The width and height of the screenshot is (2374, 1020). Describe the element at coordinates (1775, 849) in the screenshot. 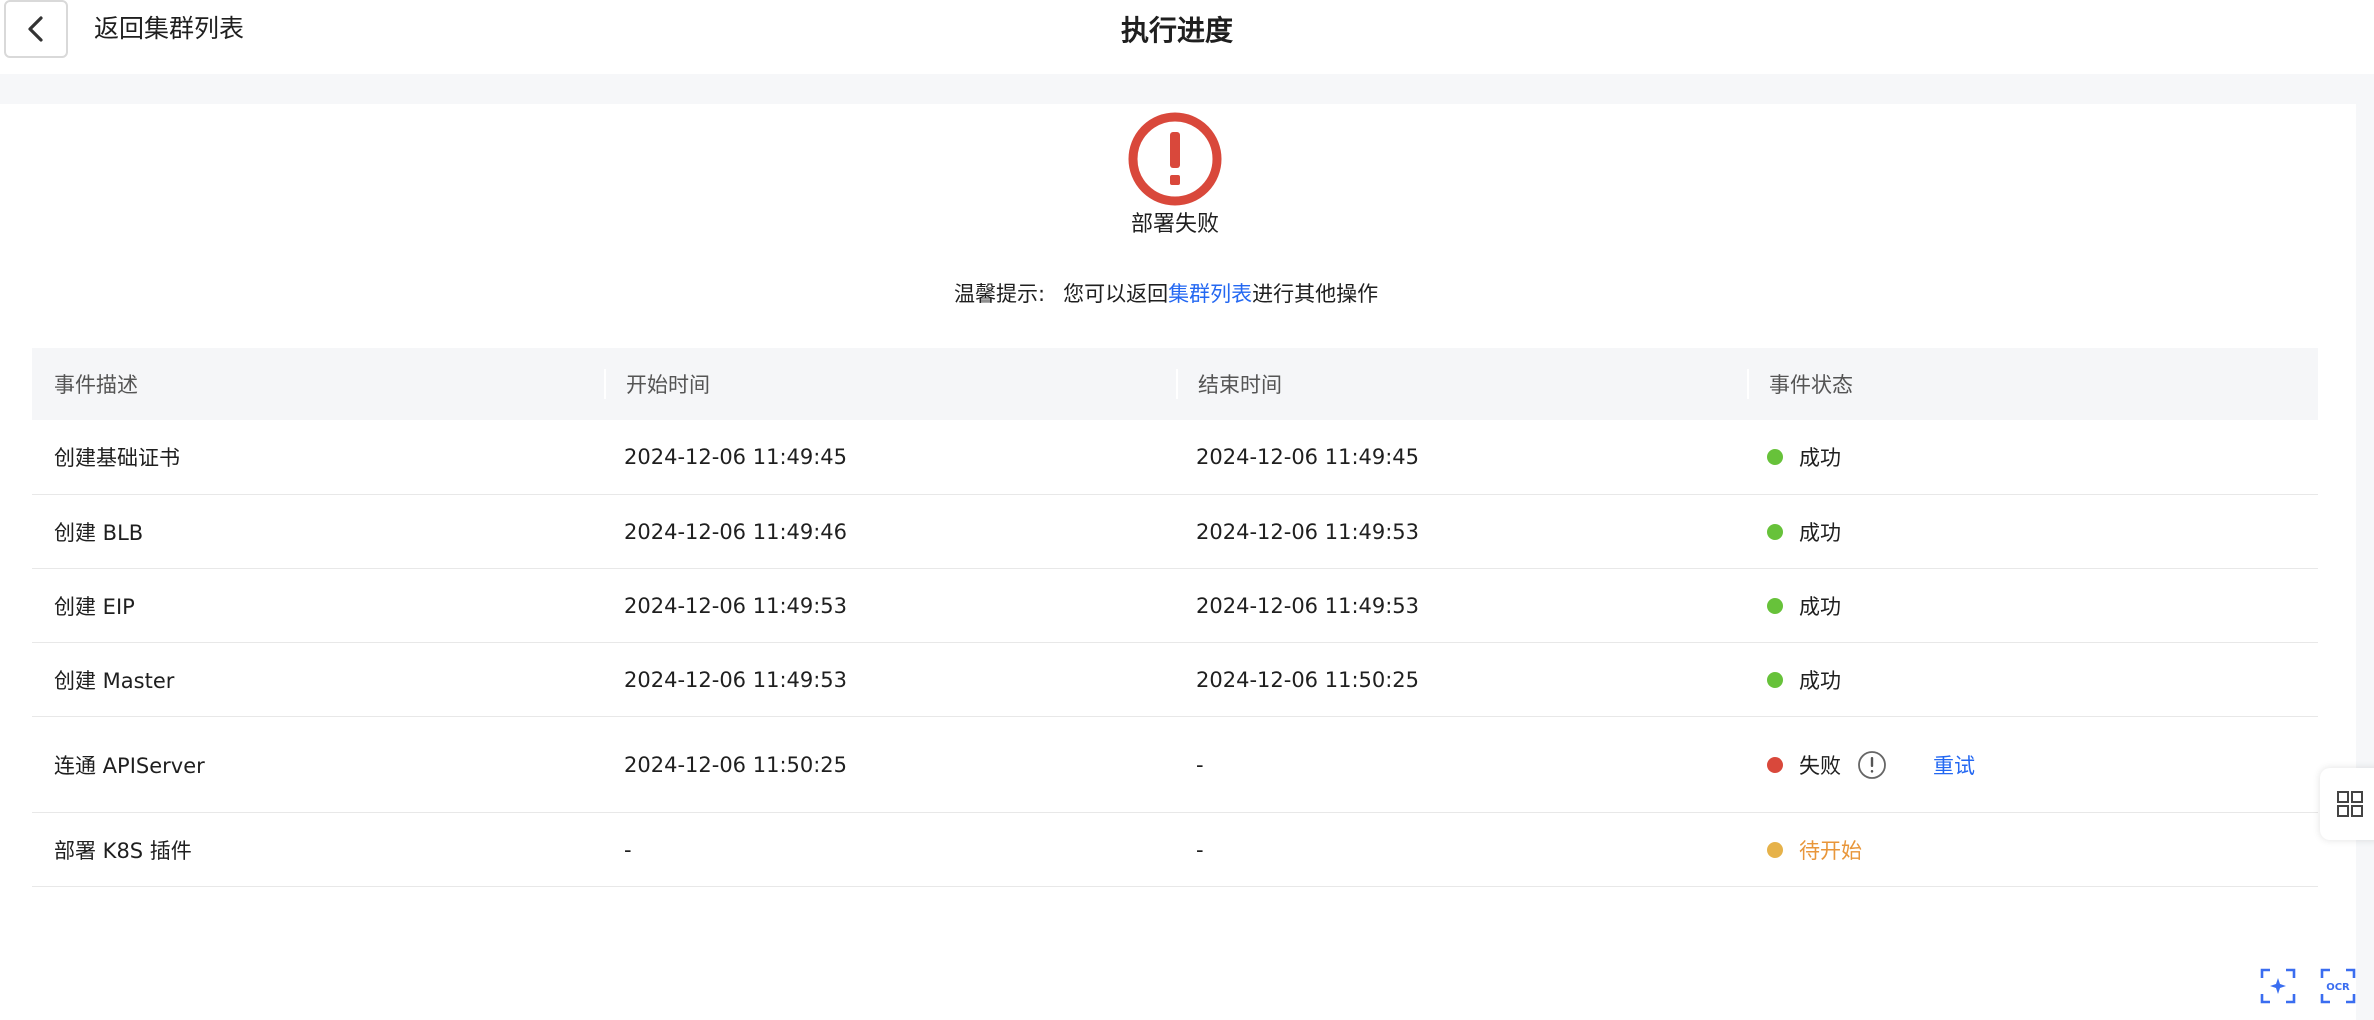

I see `status-dot-pending` at that location.